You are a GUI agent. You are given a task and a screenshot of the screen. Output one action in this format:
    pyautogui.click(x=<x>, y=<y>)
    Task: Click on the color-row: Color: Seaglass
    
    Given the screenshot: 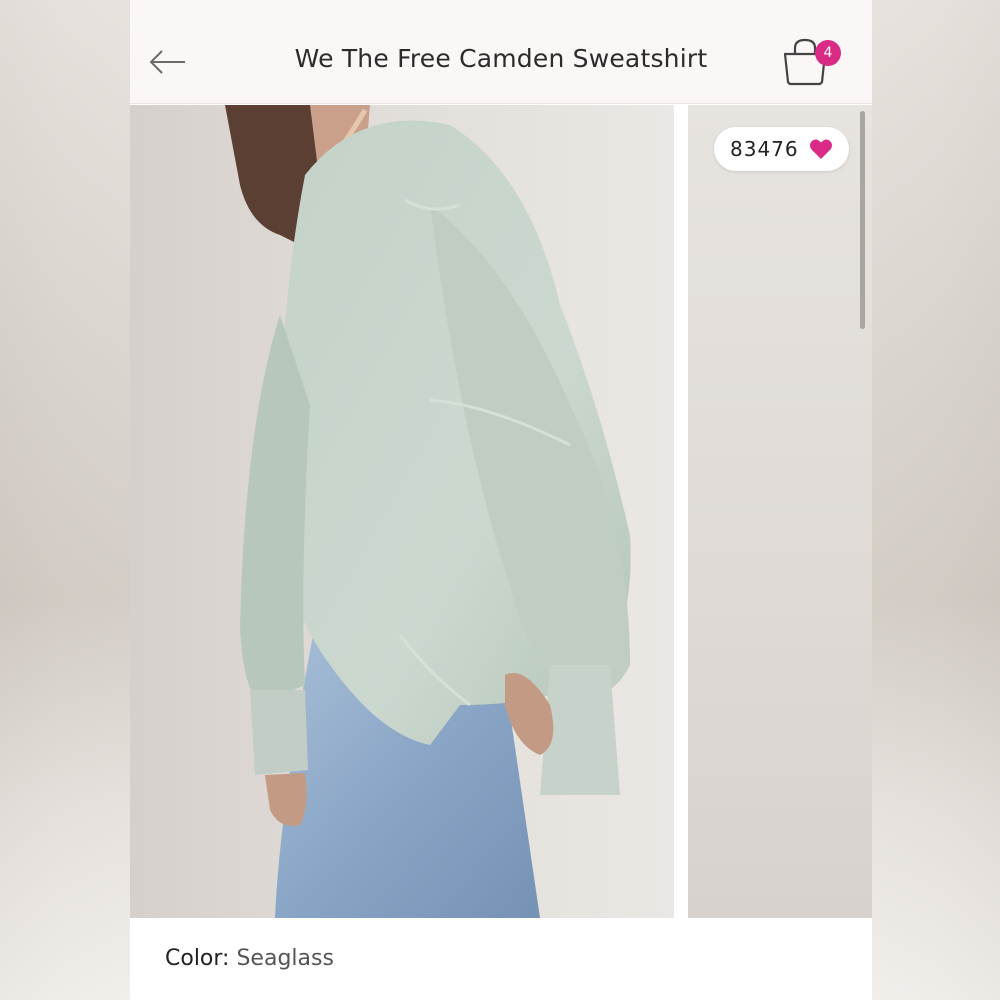 What is the action you would take?
    pyautogui.click(x=249, y=958)
    